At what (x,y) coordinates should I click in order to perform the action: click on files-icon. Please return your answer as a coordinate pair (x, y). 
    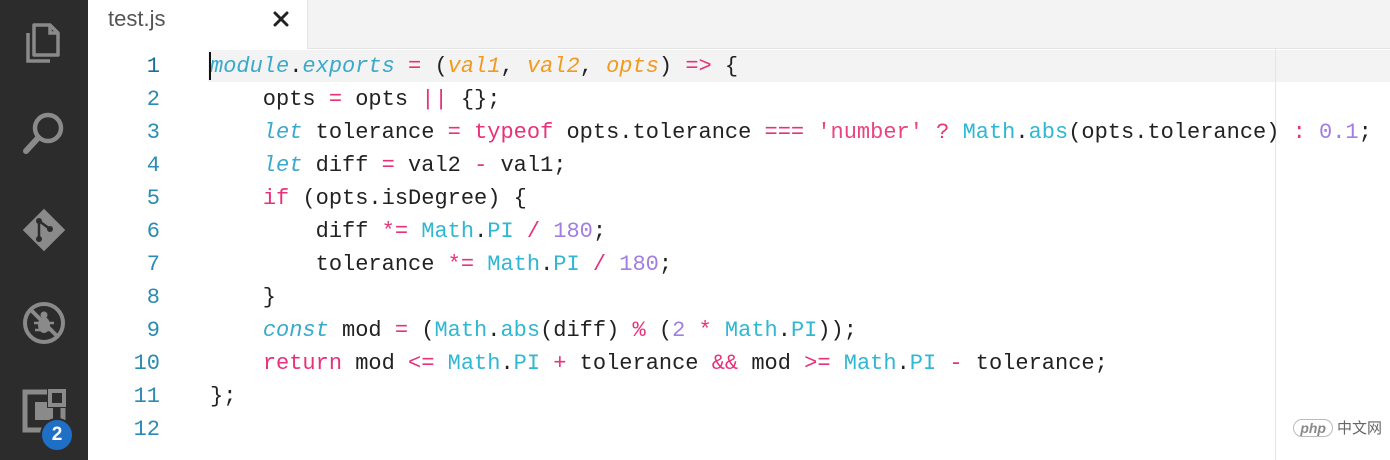
    Looking at the image, I should click on (44, 43).